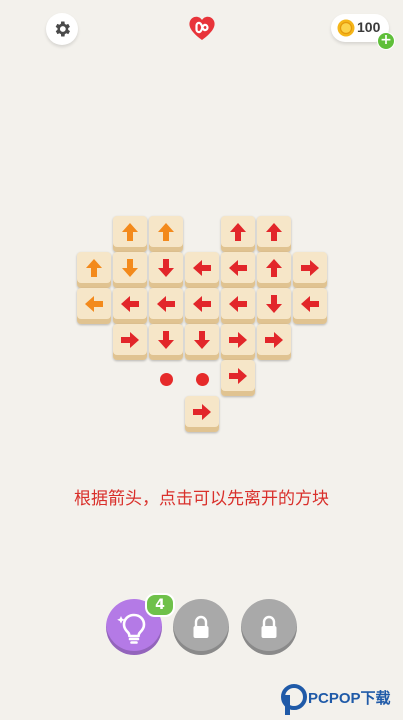  What do you see at coordinates (294, 699) in the screenshot?
I see `pcpop-logo-icon` at bounding box center [294, 699].